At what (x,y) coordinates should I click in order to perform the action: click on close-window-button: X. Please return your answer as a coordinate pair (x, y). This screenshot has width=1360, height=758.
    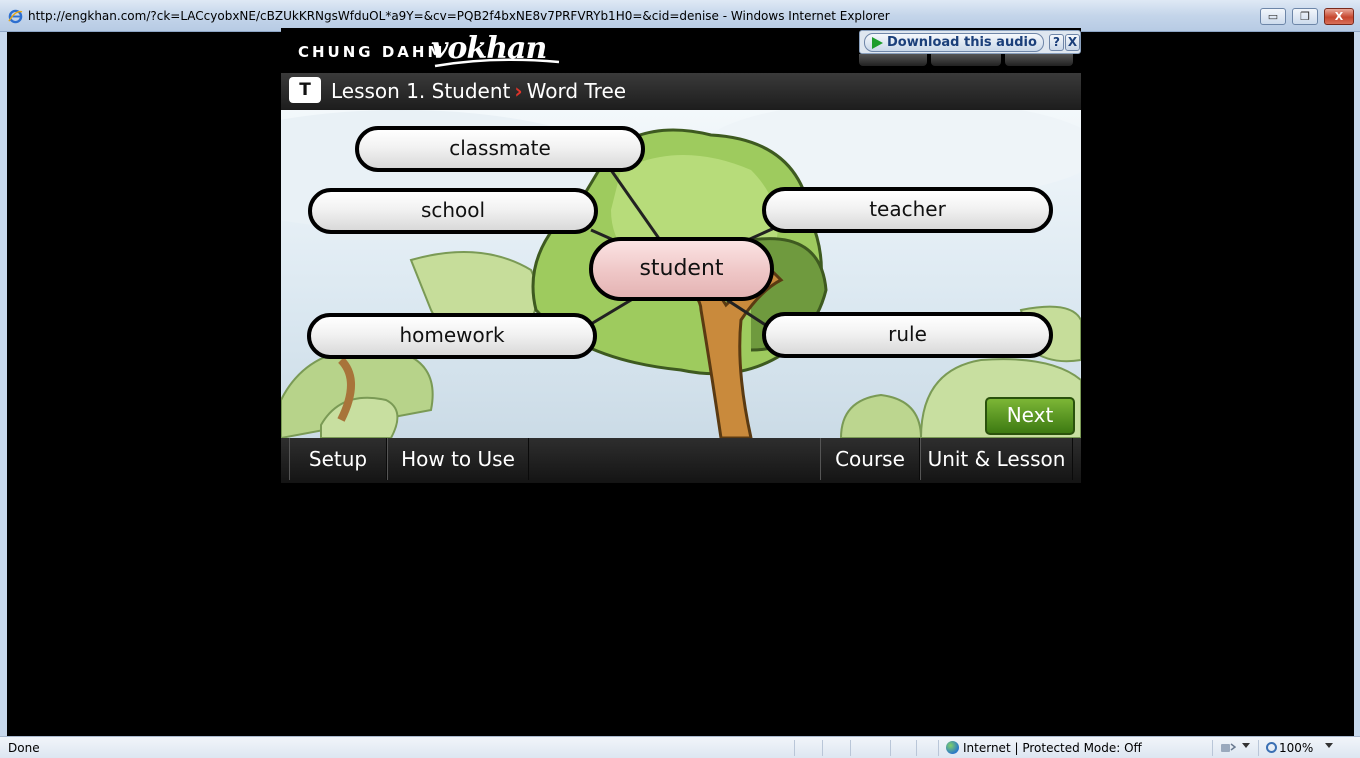
    Looking at the image, I should click on (1339, 16).